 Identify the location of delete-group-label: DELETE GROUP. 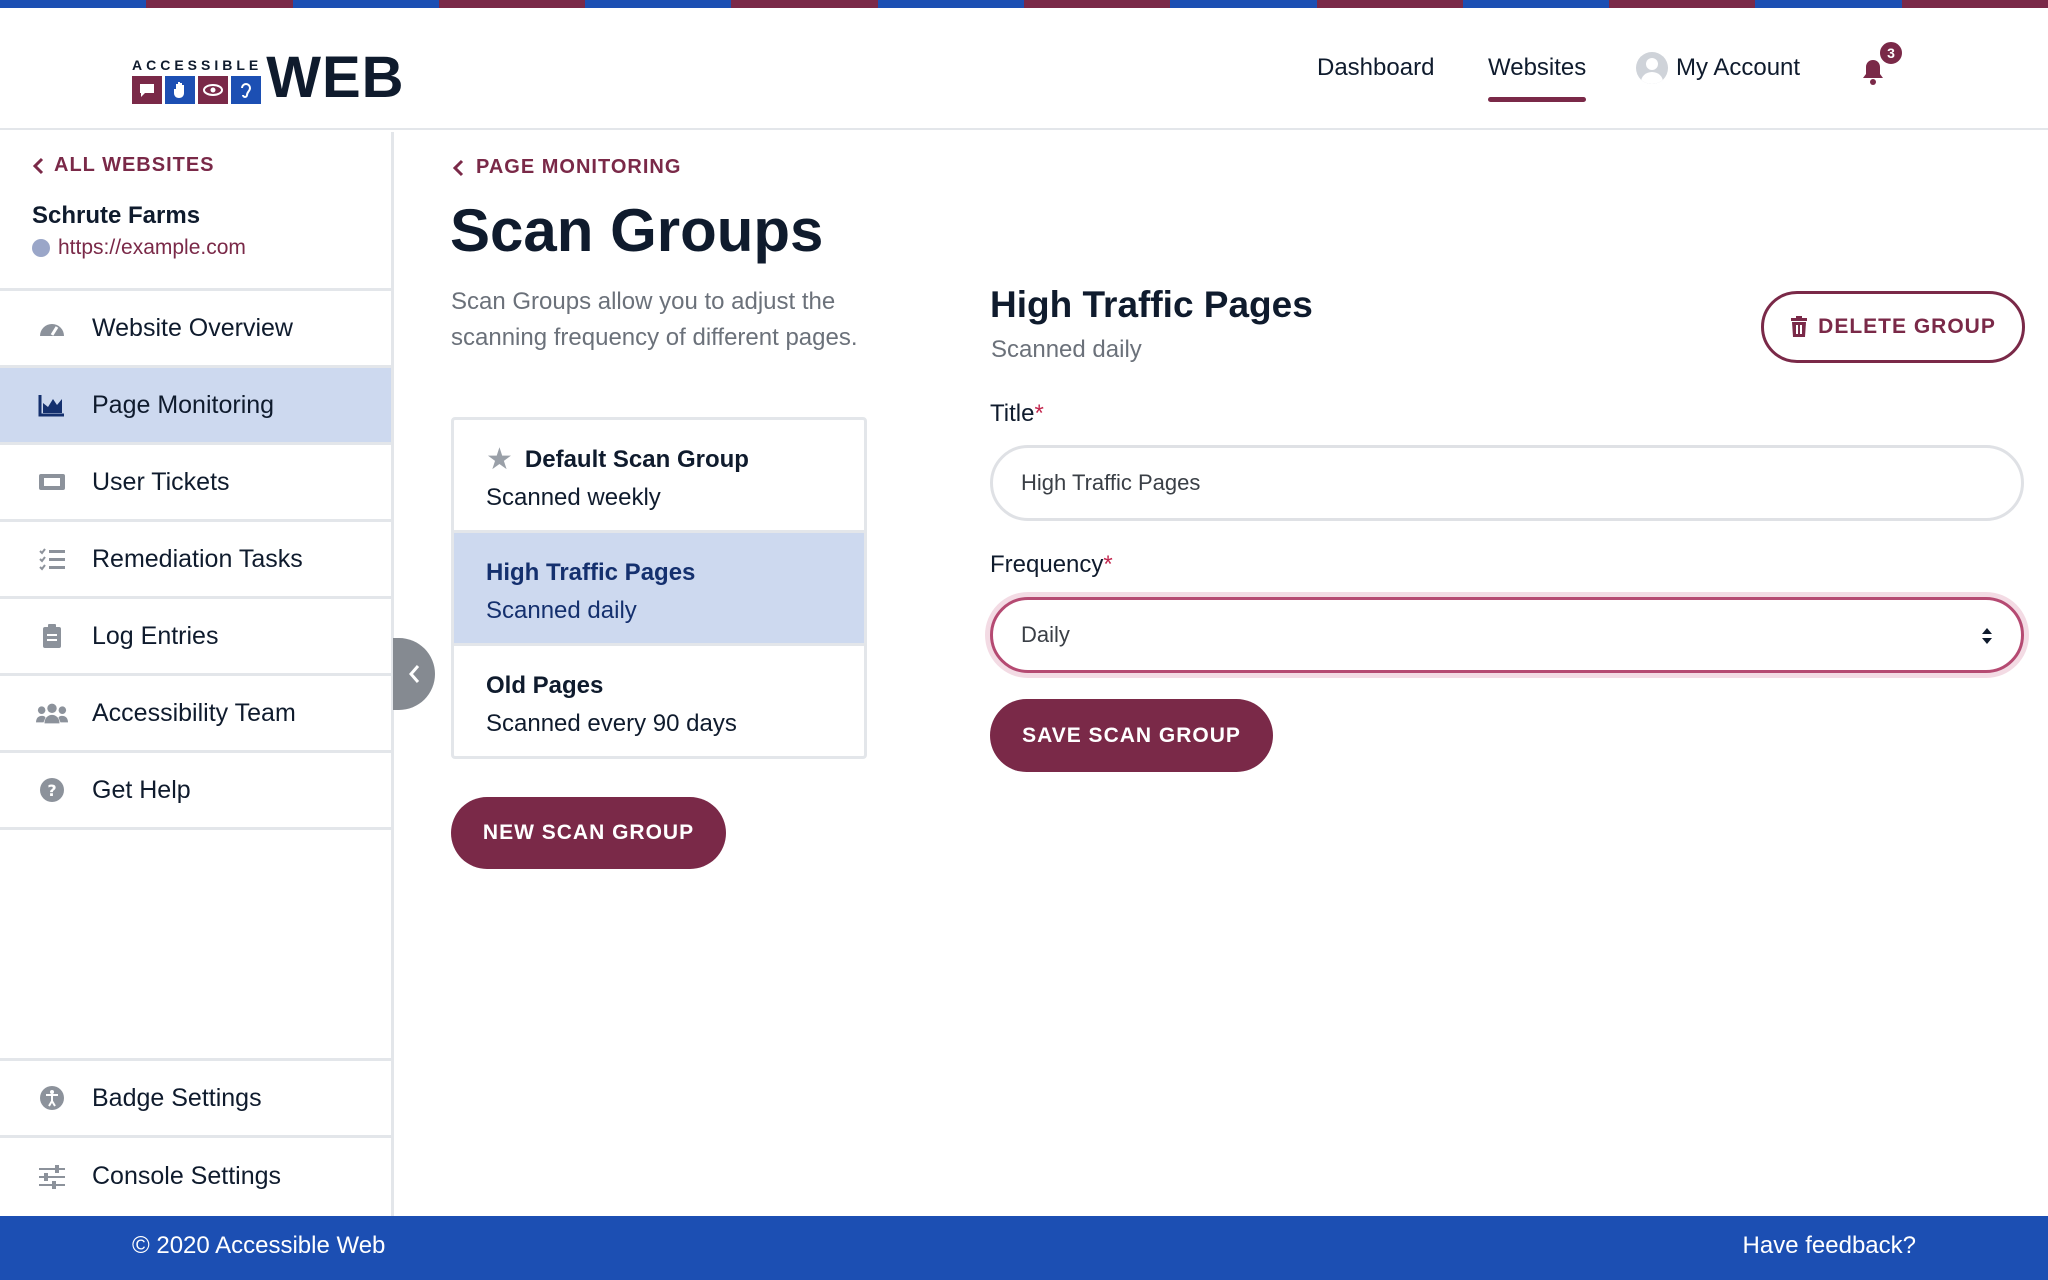
(1907, 326).